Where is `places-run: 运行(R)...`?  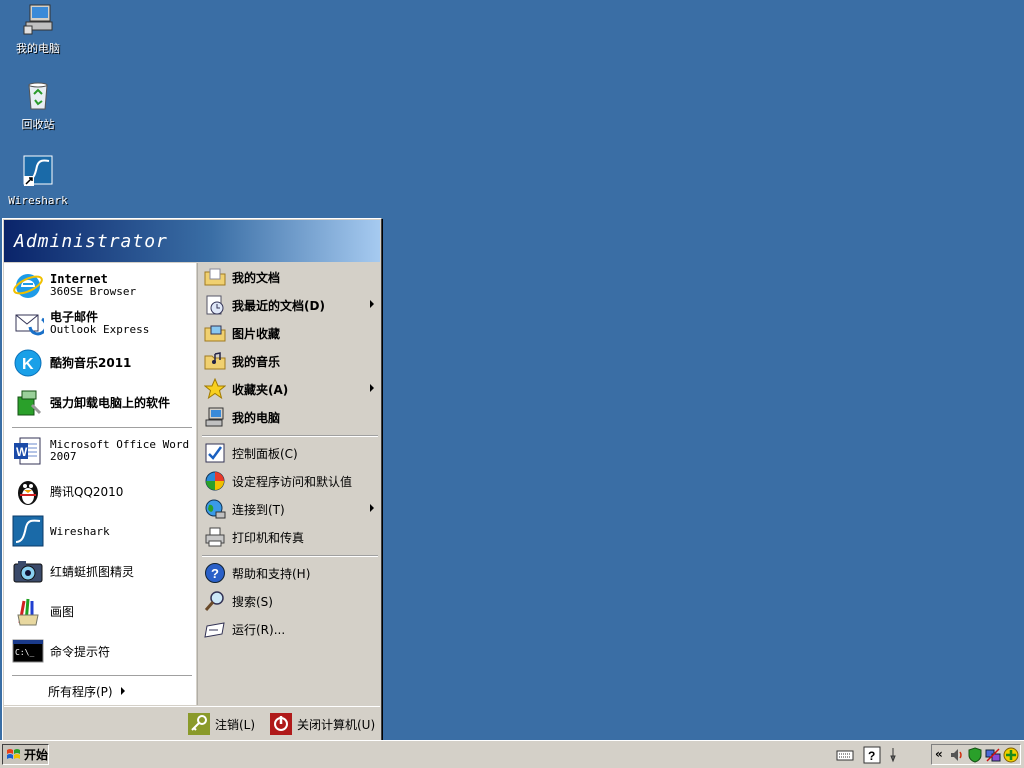 places-run: 运行(R)... is located at coordinates (290, 629).